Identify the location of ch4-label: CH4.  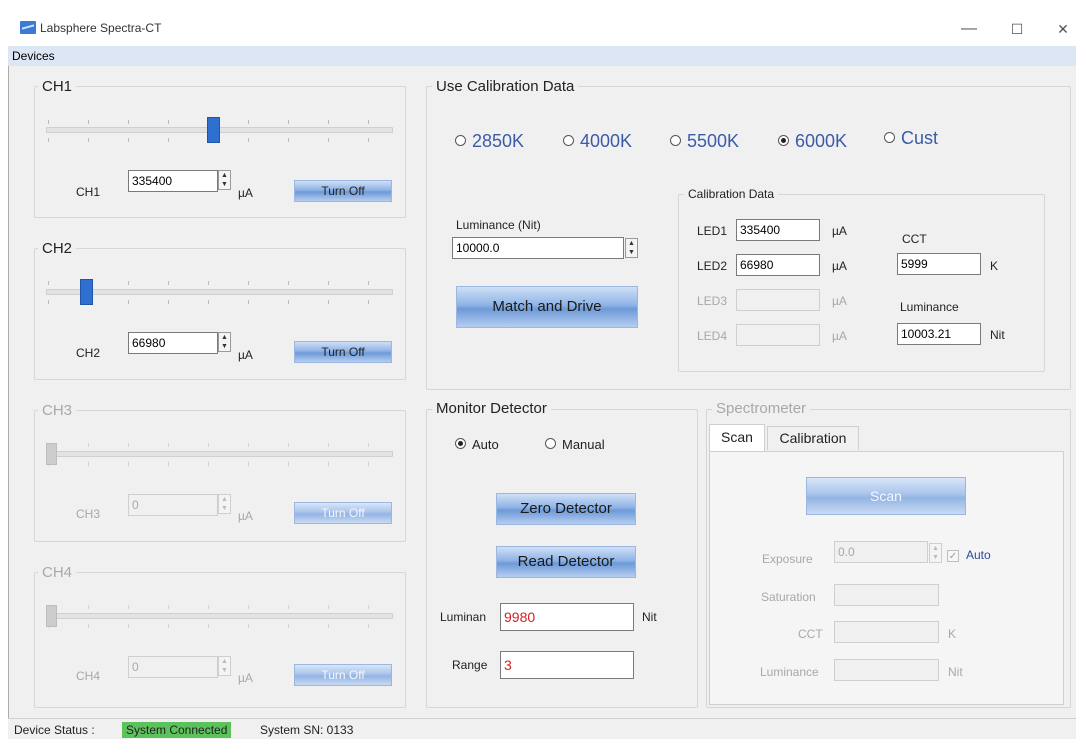
(88, 676).